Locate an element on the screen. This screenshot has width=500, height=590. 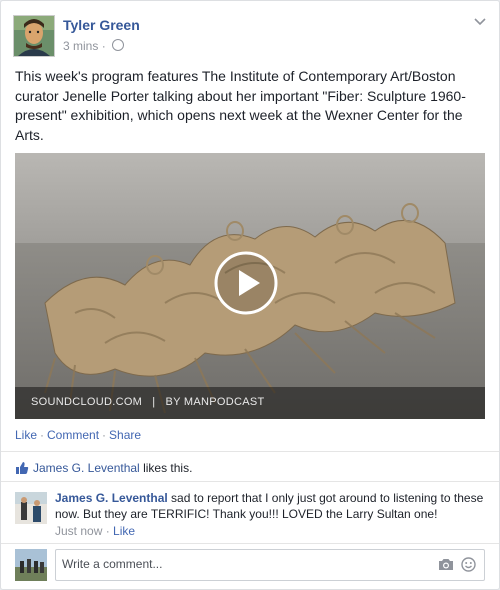
media-caption-bar: SOUNDCLOUD.COM | BY MANPODCAST is located at coordinates (250, 403).